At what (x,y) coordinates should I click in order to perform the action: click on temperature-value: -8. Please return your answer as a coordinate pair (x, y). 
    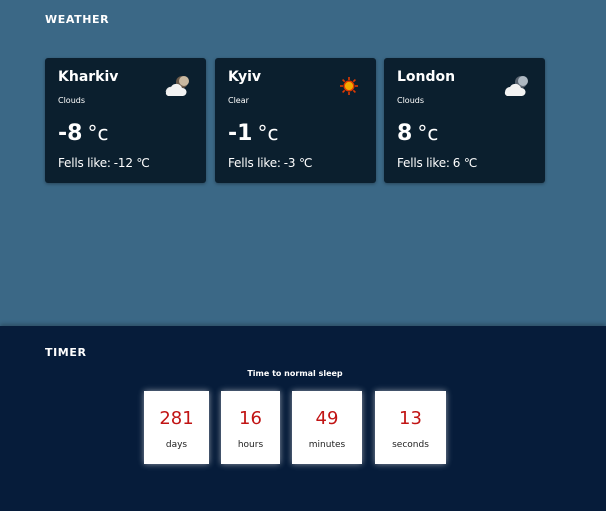
    Looking at the image, I should click on (70, 133).